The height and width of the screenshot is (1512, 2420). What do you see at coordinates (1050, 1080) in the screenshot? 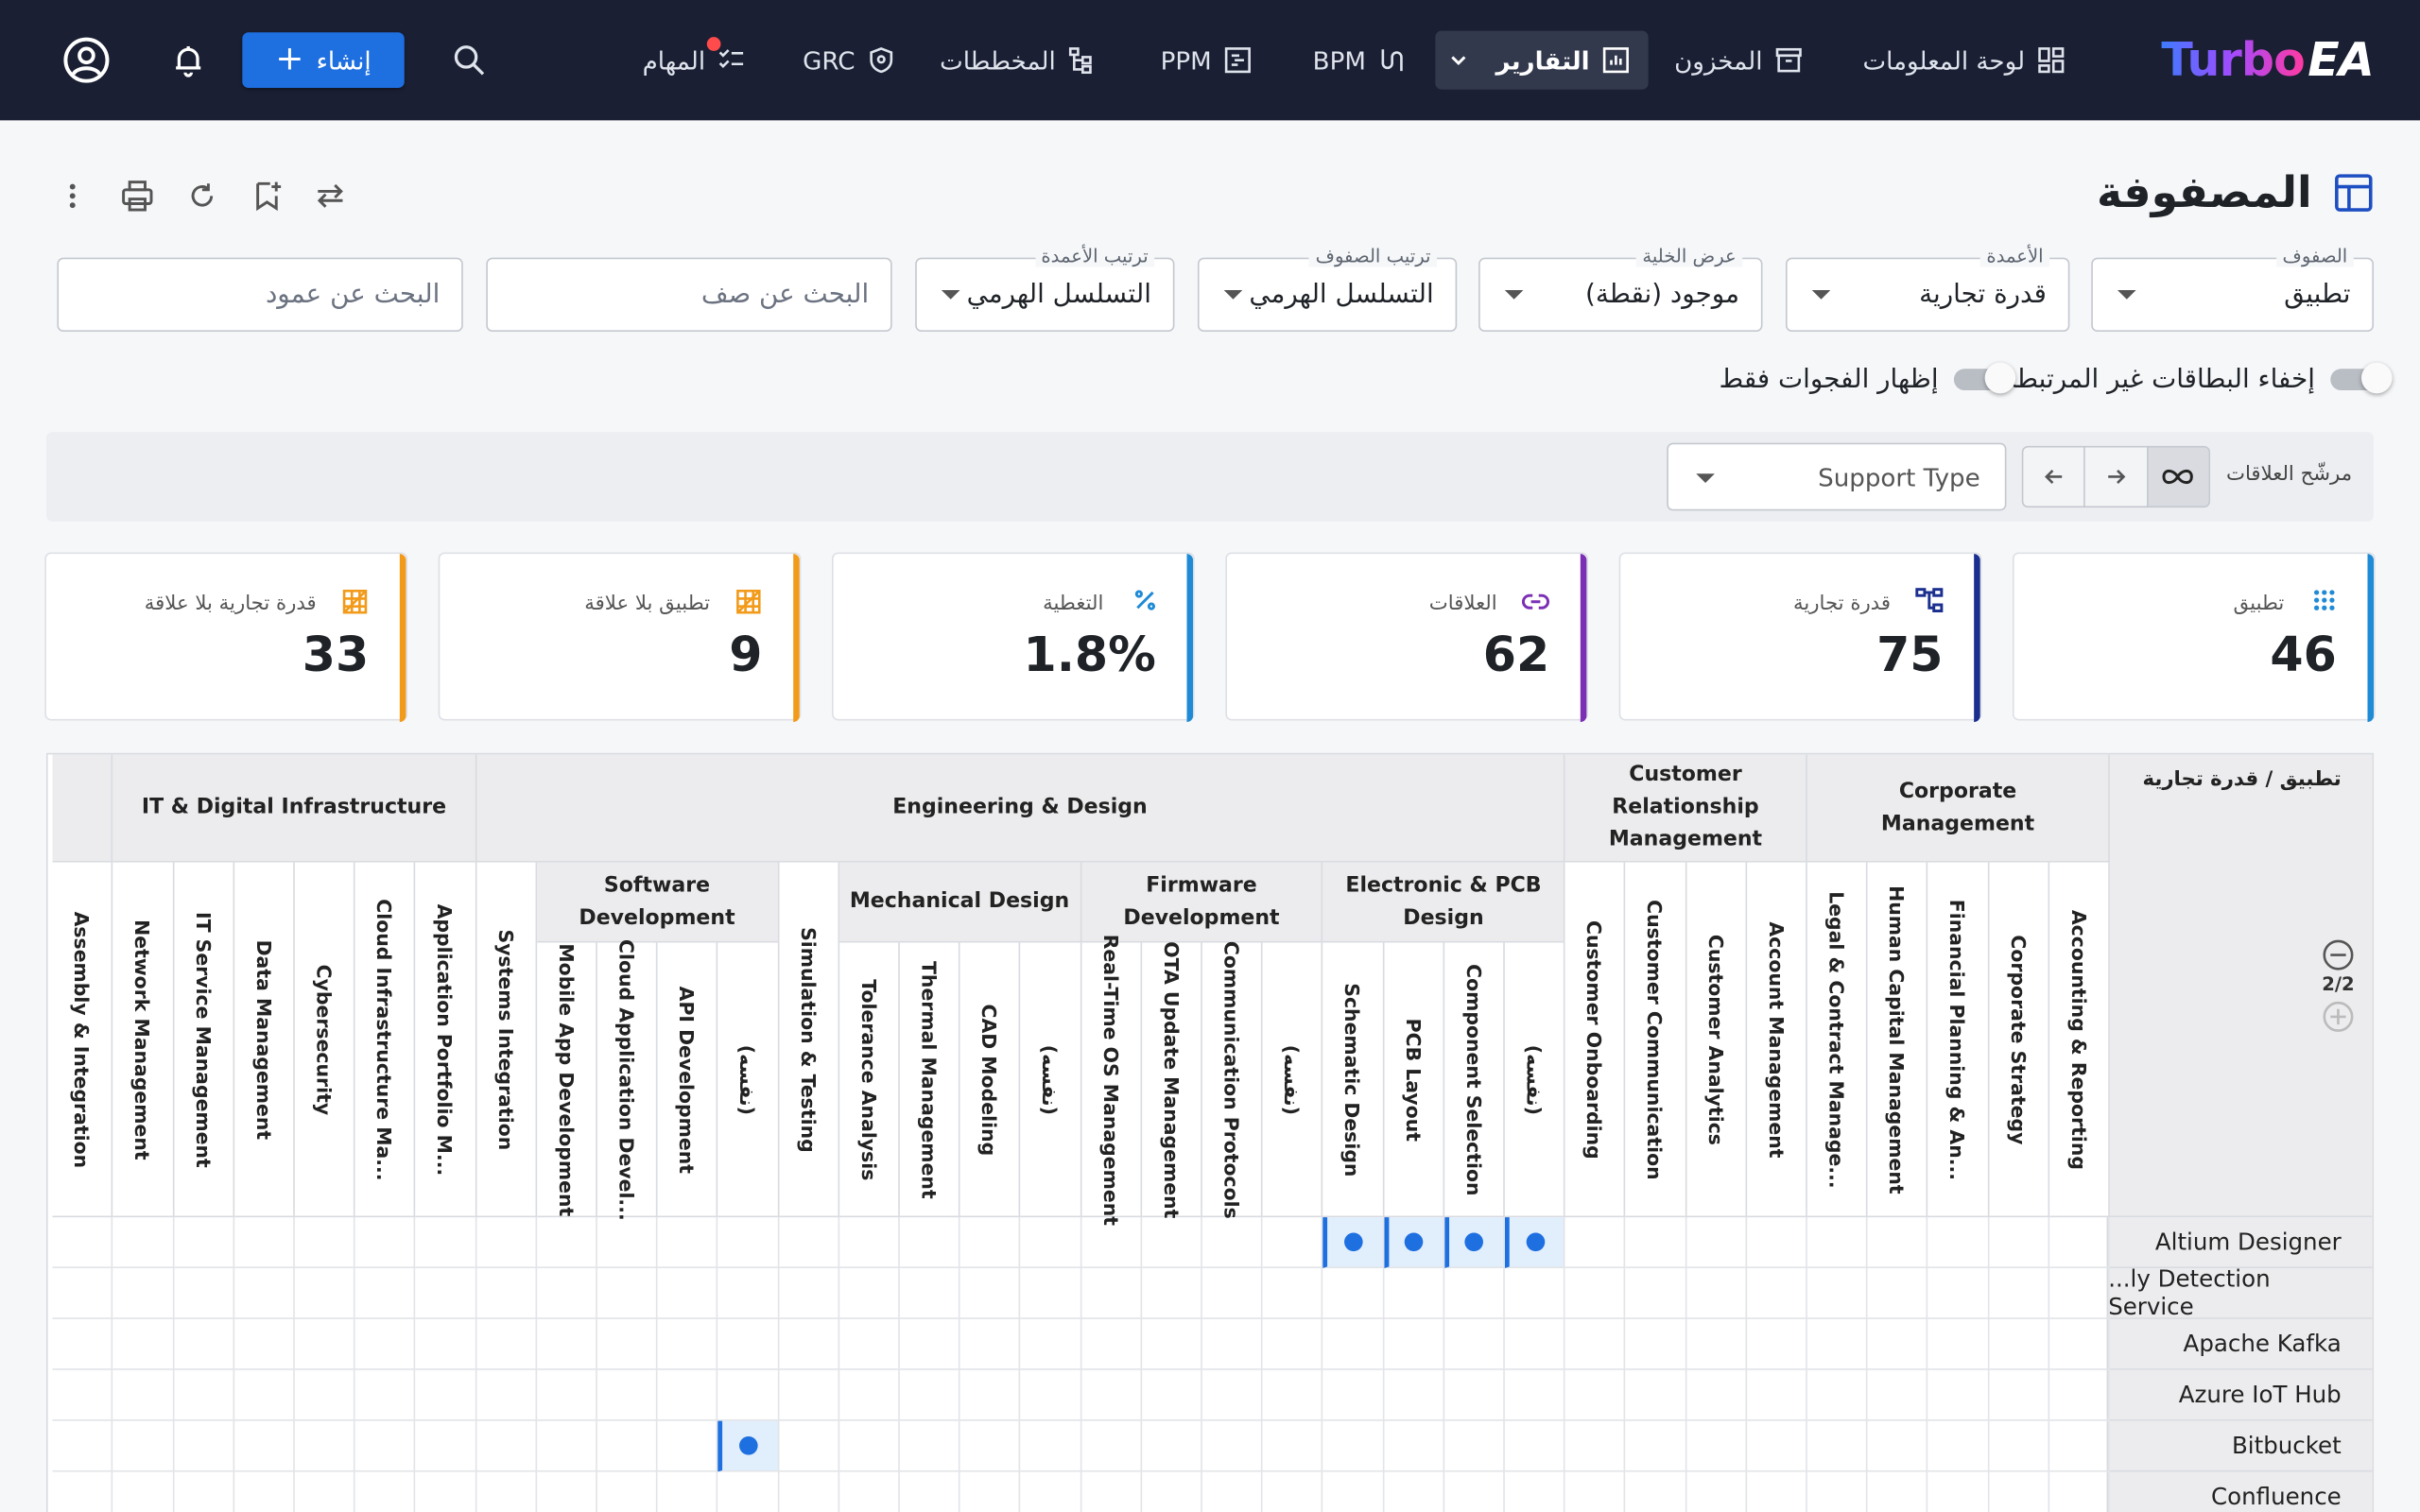
I see `column-header: (نفسه)` at bounding box center [1050, 1080].